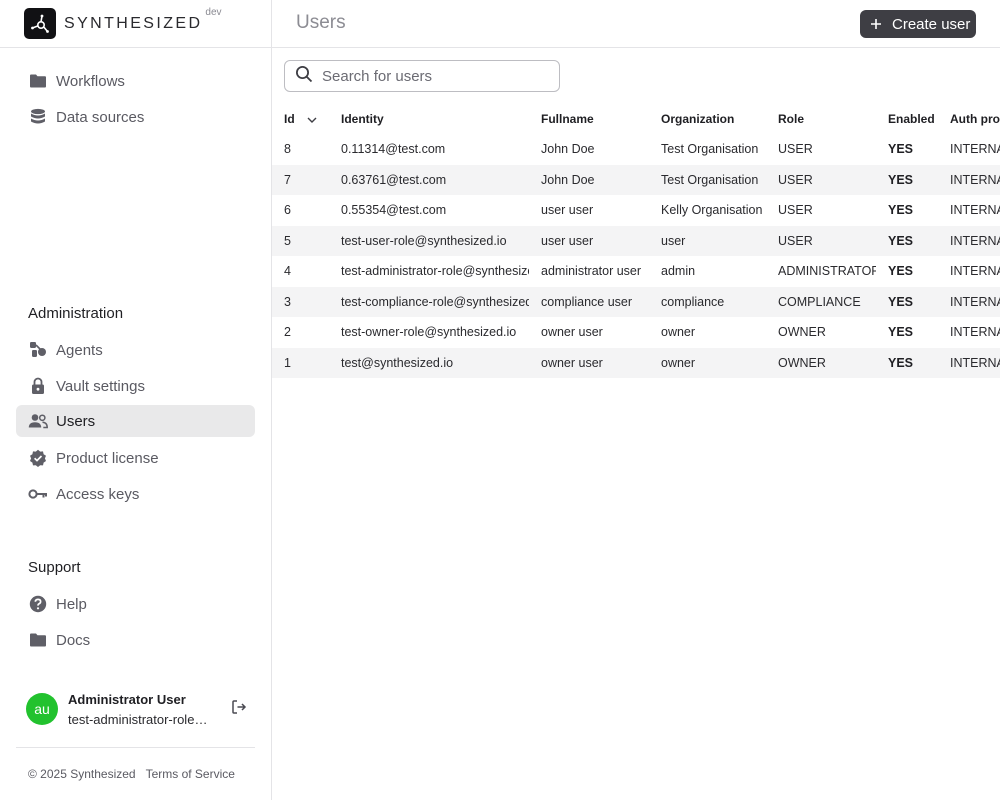  Describe the element at coordinates (693, 301) in the screenshot. I see `organization-cell: compliance` at that location.